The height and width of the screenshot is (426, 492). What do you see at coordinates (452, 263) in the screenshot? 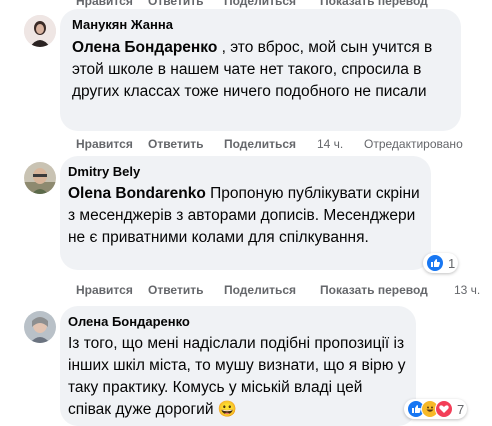
I see `reaction-count: 1` at bounding box center [452, 263].